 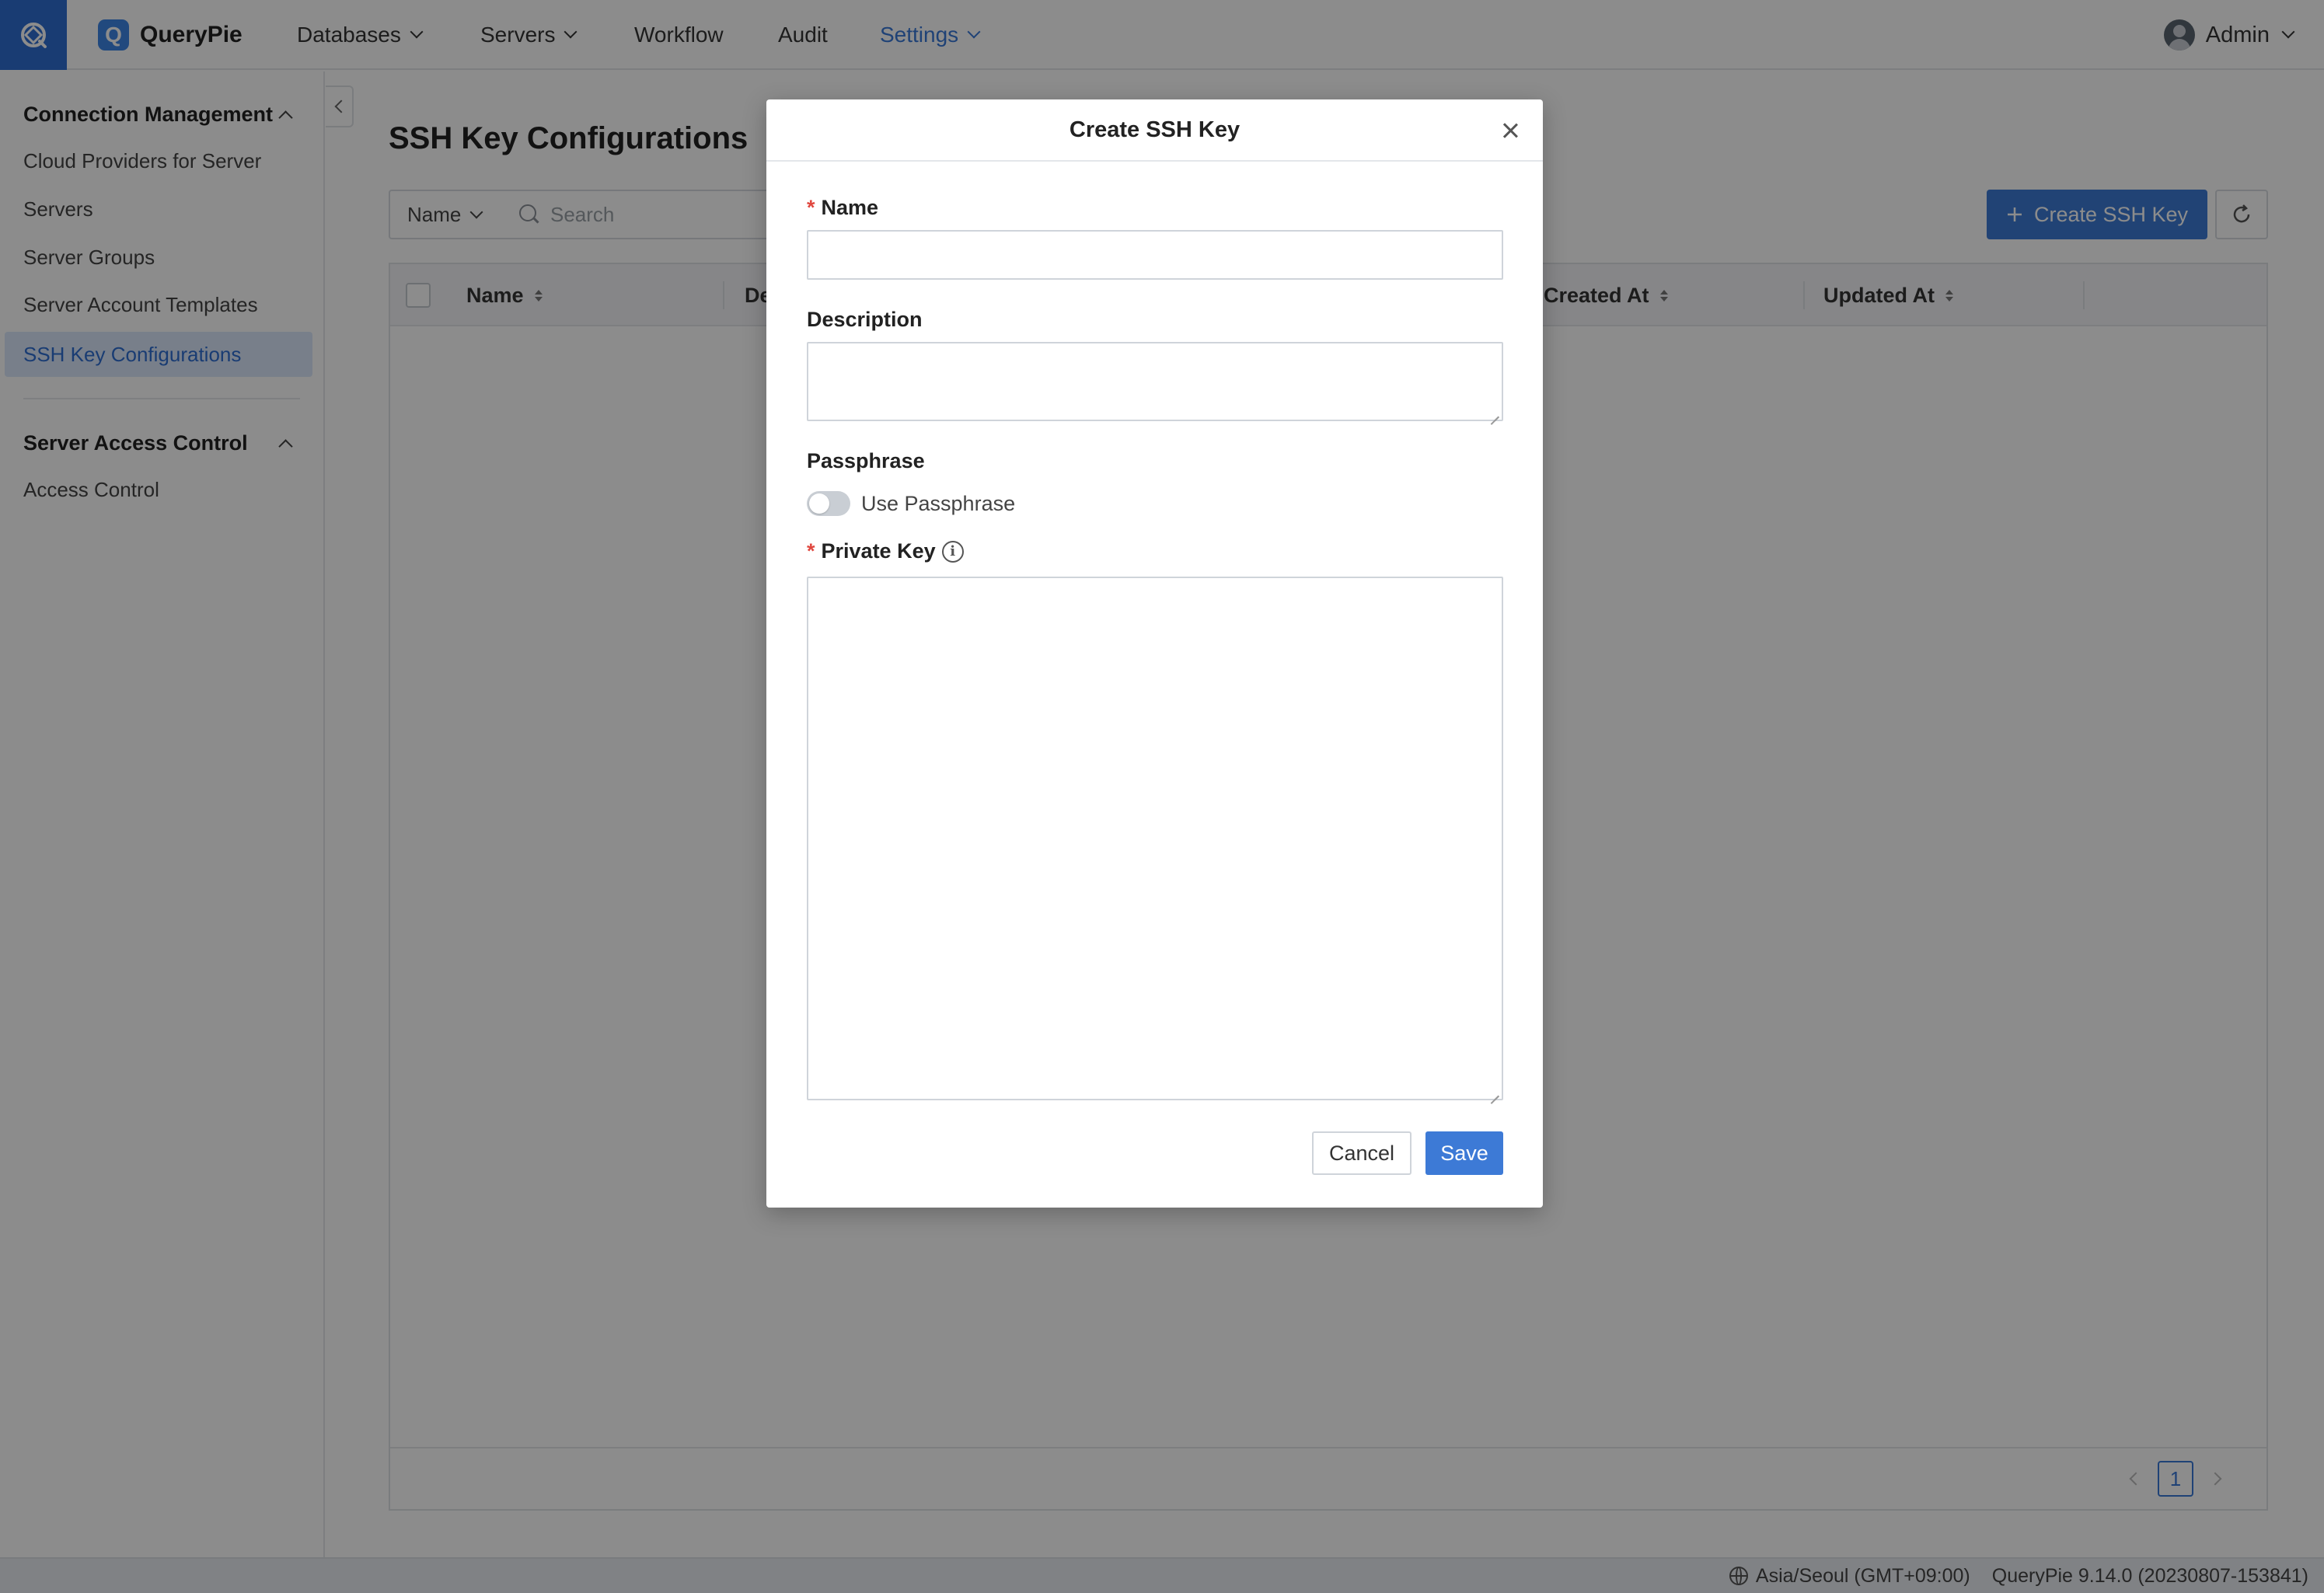 I want to click on use-passphrase-label: Use Passphrase, so click(x=938, y=503).